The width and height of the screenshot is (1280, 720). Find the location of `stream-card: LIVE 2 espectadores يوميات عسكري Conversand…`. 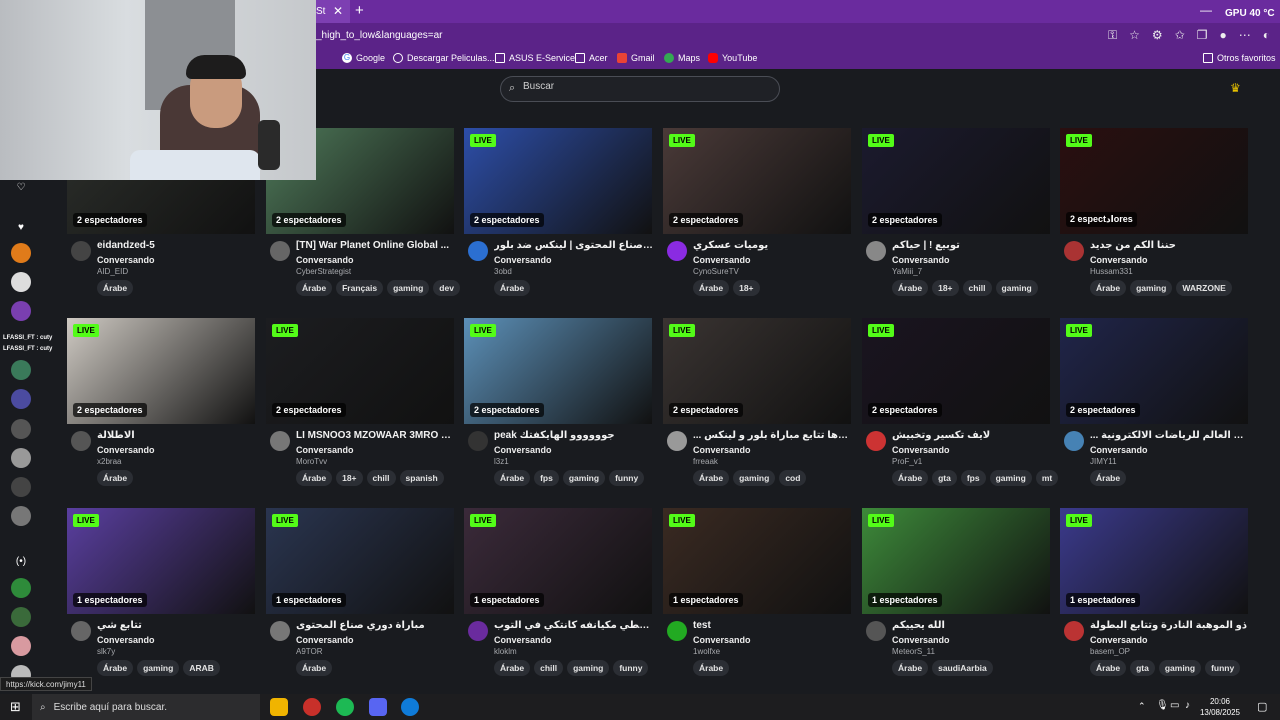

stream-card: LIVE 2 espectadores يوميات عسكري Conversand… is located at coordinates (758, 218).